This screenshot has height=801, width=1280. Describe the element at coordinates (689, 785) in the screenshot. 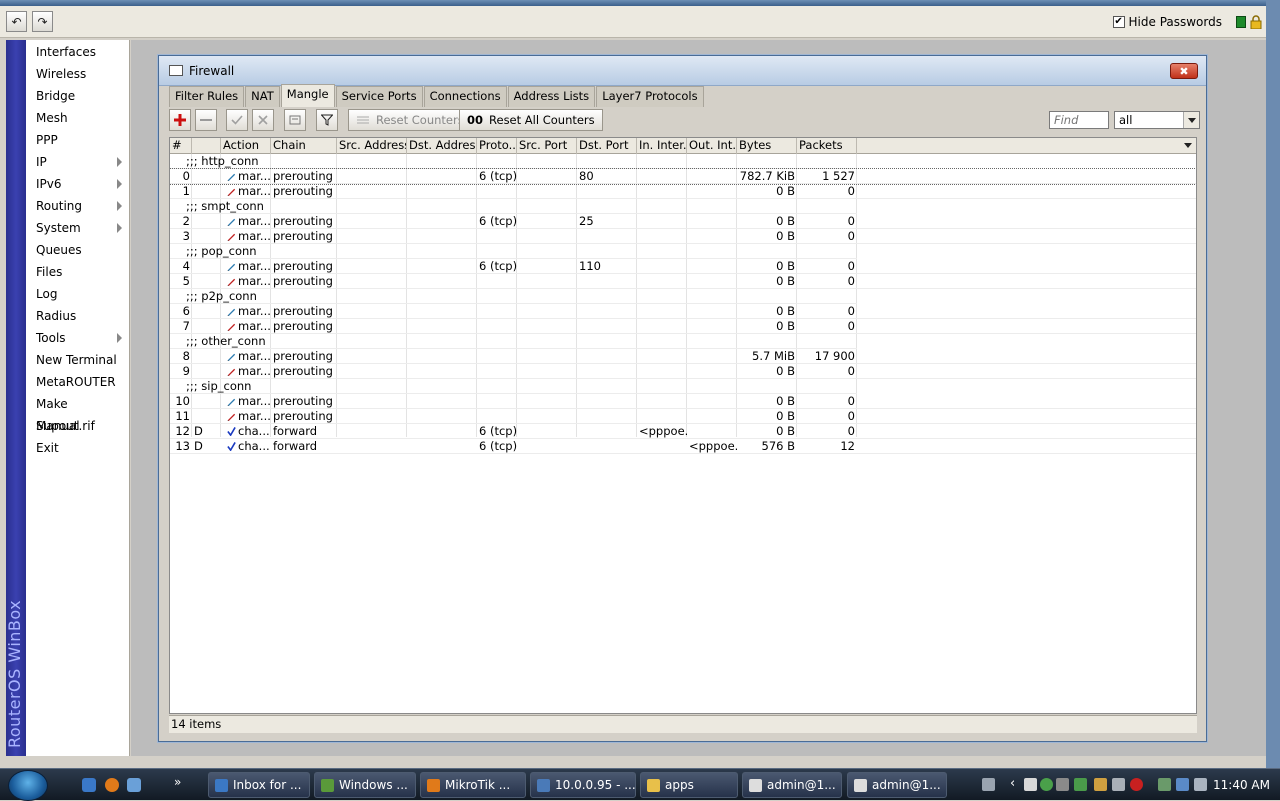

I see `taskbar-item: apps` at that location.